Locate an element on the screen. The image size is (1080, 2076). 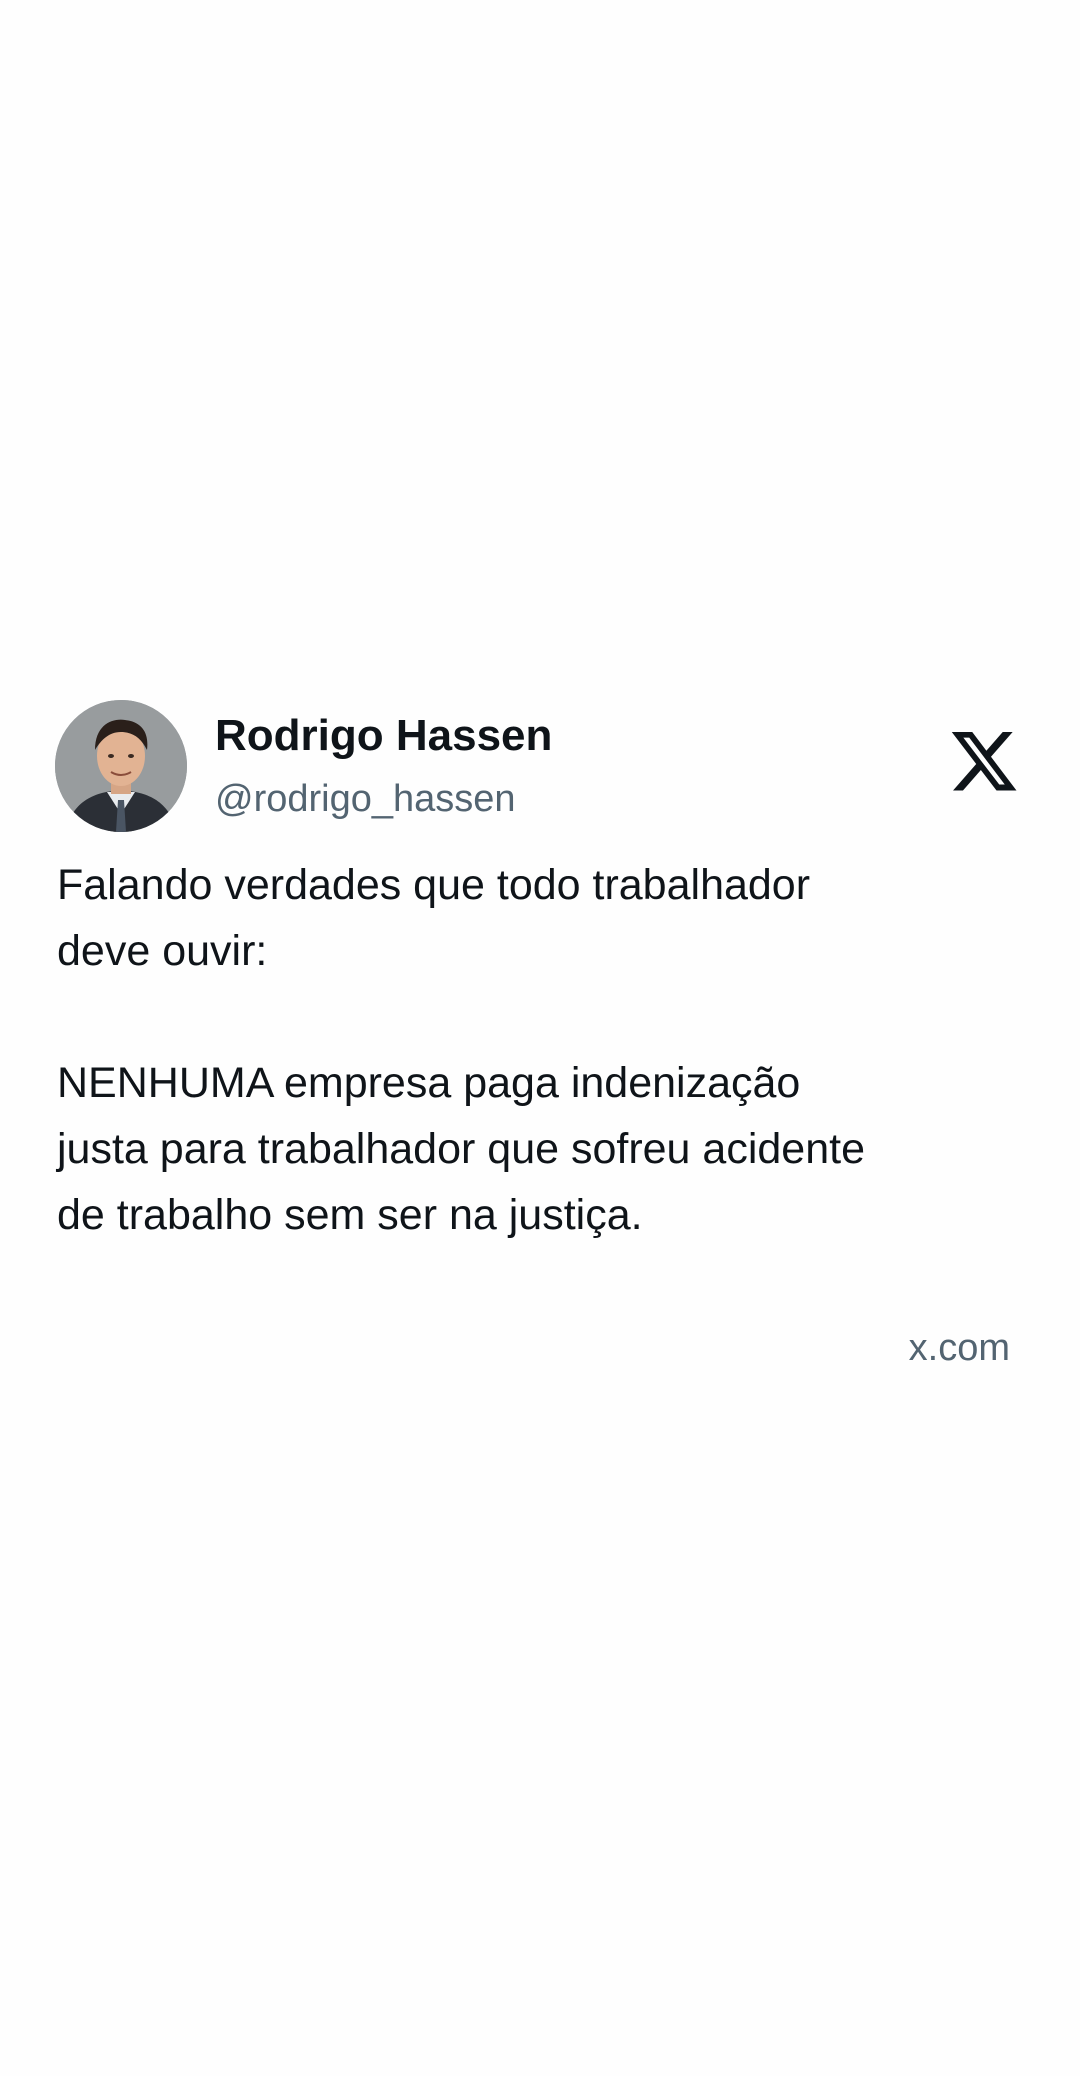
avatar is located at coordinates (121, 766).